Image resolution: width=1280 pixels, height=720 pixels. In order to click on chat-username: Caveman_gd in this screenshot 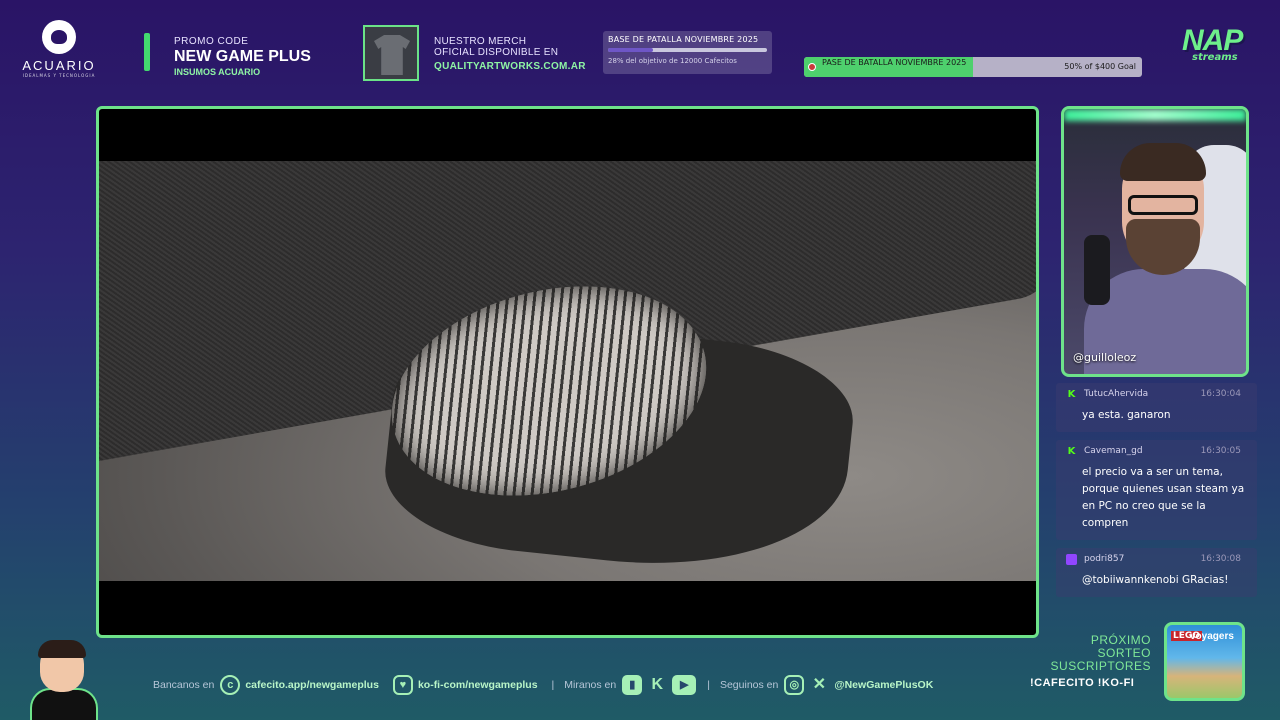, I will do `click(1113, 451)`.